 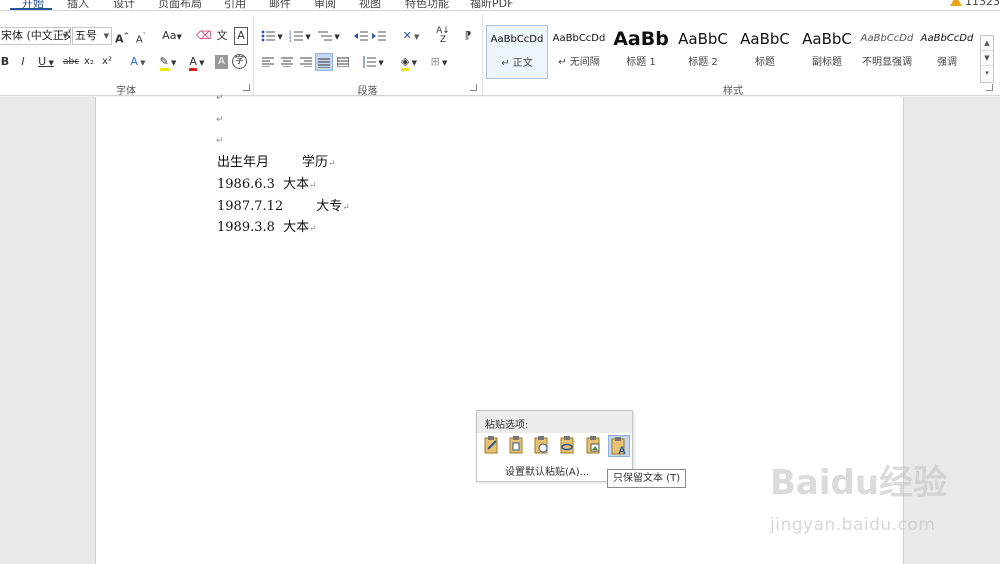 What do you see at coordinates (887, 62) in the screenshot?
I see `style-name: 不明显强调` at bounding box center [887, 62].